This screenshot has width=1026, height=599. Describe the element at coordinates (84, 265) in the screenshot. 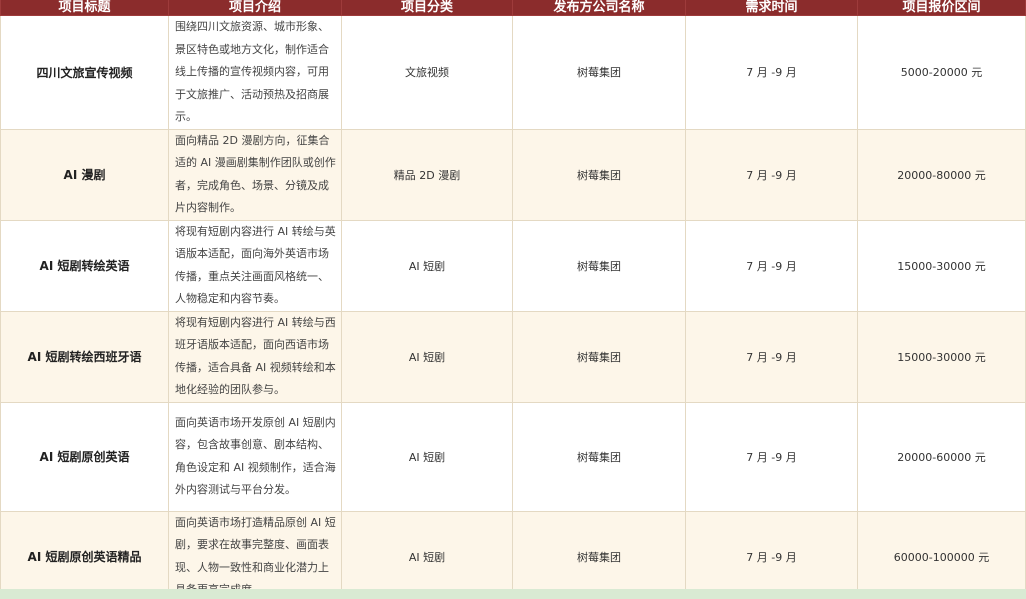

I see `cell-title: AI 短剧转绘英语` at that location.